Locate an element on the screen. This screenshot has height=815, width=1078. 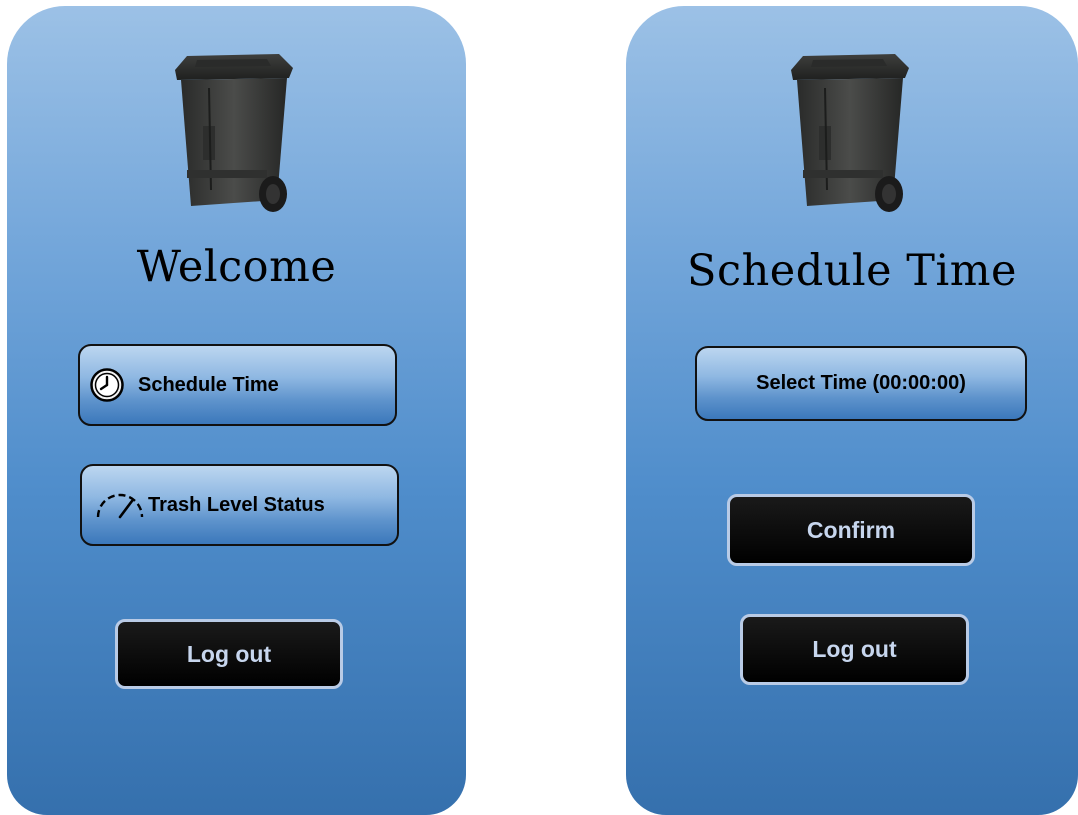
confirm-button: Confirm is located at coordinates (851, 530).